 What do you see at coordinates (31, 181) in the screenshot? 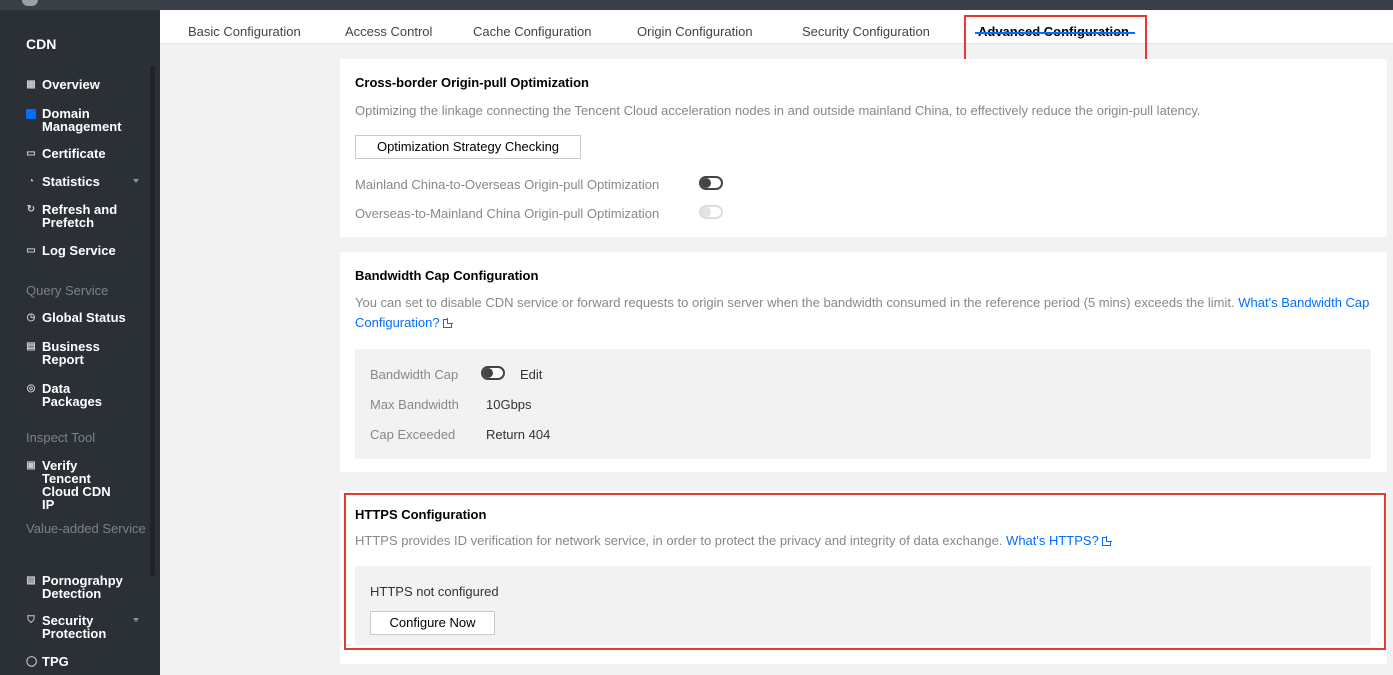
I see `pie-chart-icon: ◔` at bounding box center [31, 181].